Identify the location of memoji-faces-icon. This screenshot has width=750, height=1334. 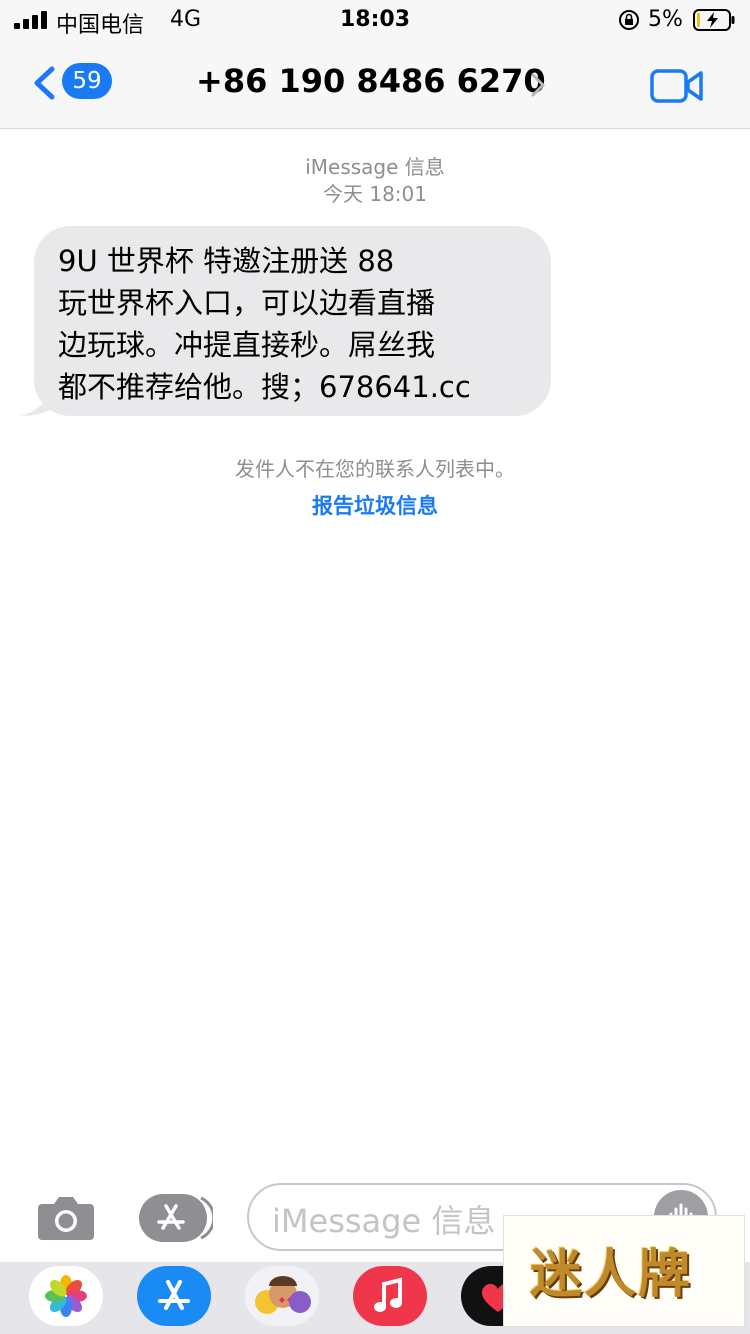
(283, 1295).